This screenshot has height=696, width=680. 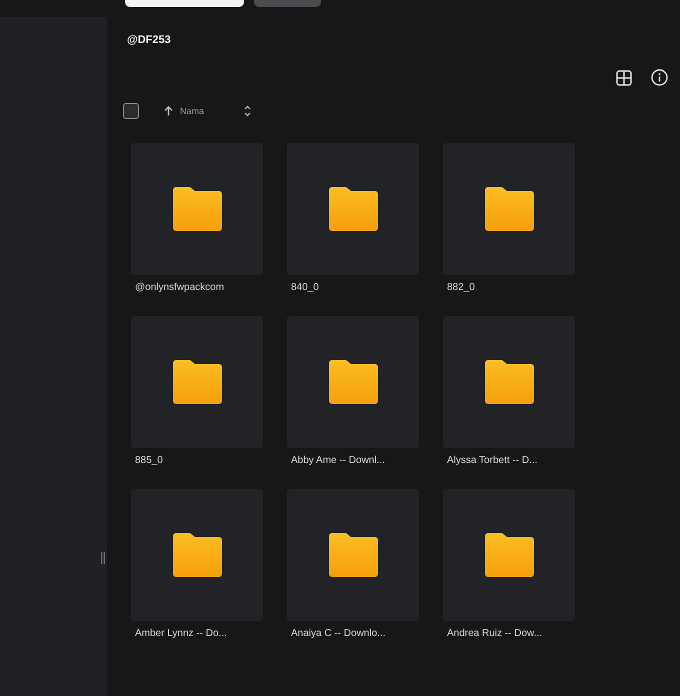 What do you see at coordinates (103, 558) in the screenshot?
I see `resize-handle-icon` at bounding box center [103, 558].